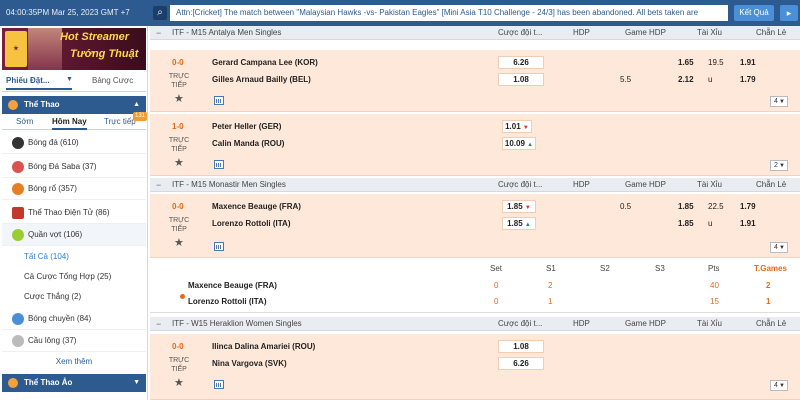 Image resolution: width=800 pixels, height=400 pixels. I want to click on odds-home: 1.85 ▼, so click(519, 206).